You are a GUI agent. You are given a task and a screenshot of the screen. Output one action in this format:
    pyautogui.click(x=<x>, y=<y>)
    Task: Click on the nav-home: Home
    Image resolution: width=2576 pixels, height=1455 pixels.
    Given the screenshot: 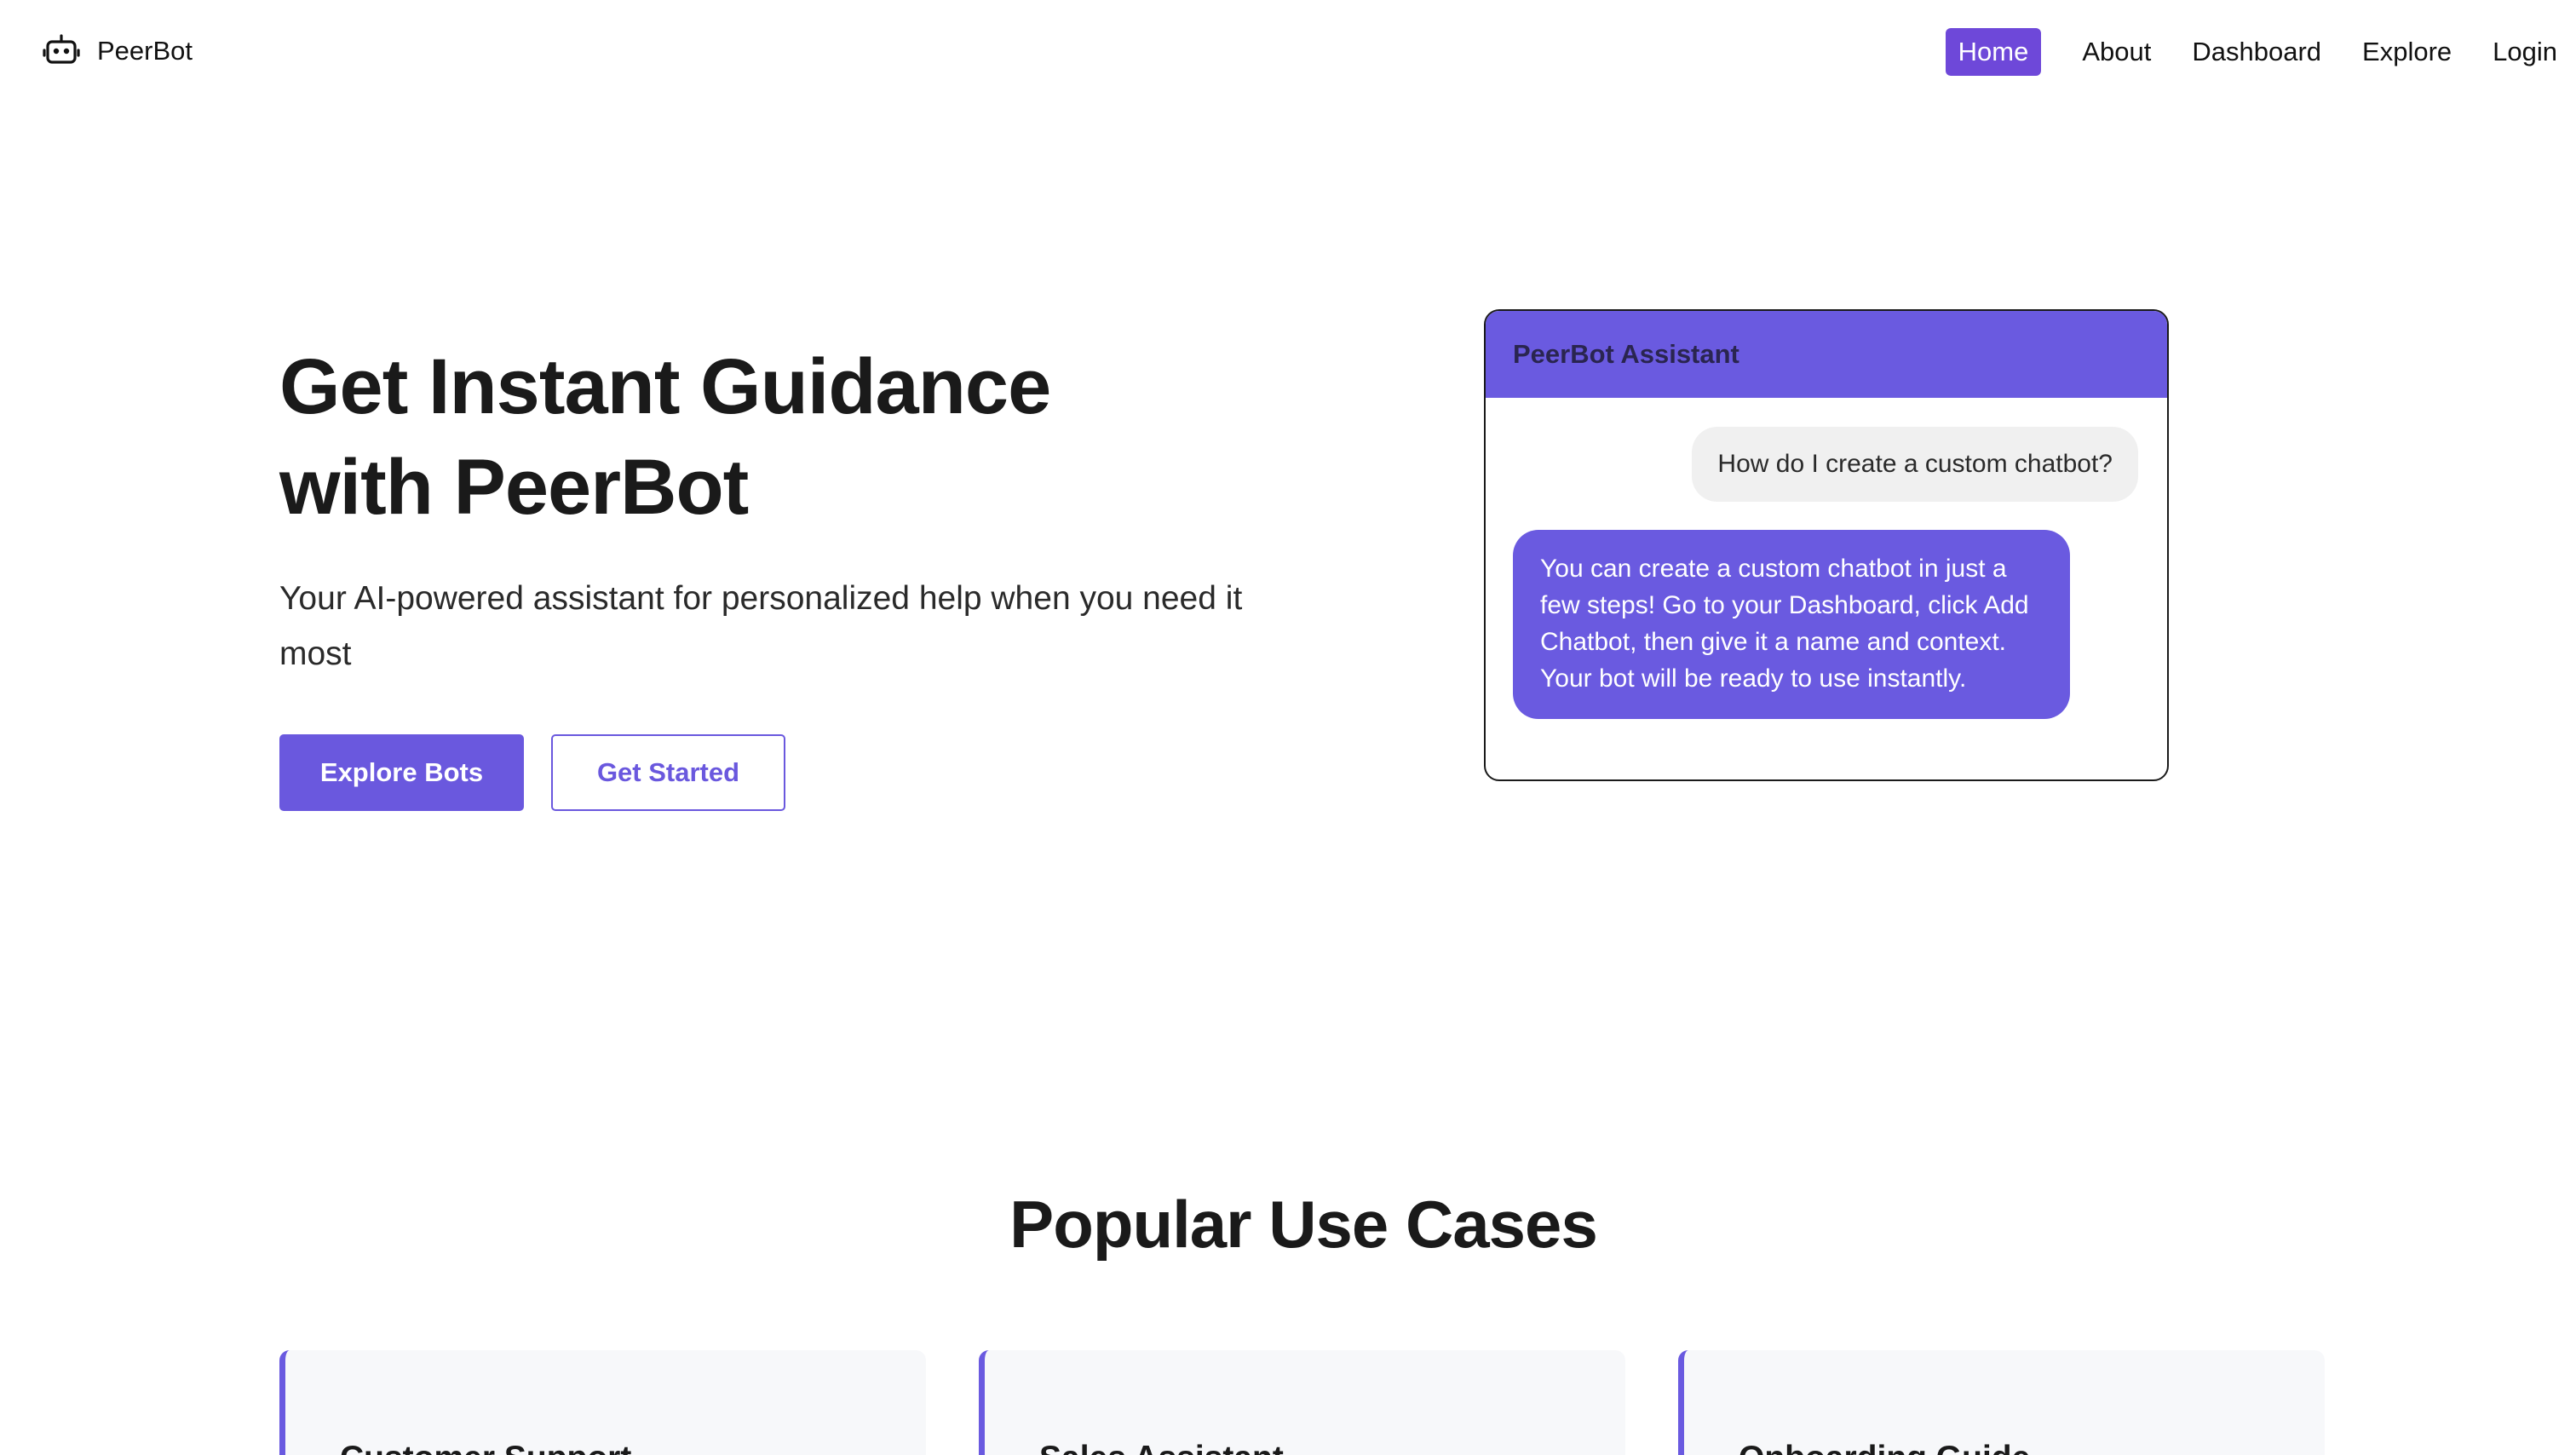 What is the action you would take?
    pyautogui.click(x=1994, y=52)
    